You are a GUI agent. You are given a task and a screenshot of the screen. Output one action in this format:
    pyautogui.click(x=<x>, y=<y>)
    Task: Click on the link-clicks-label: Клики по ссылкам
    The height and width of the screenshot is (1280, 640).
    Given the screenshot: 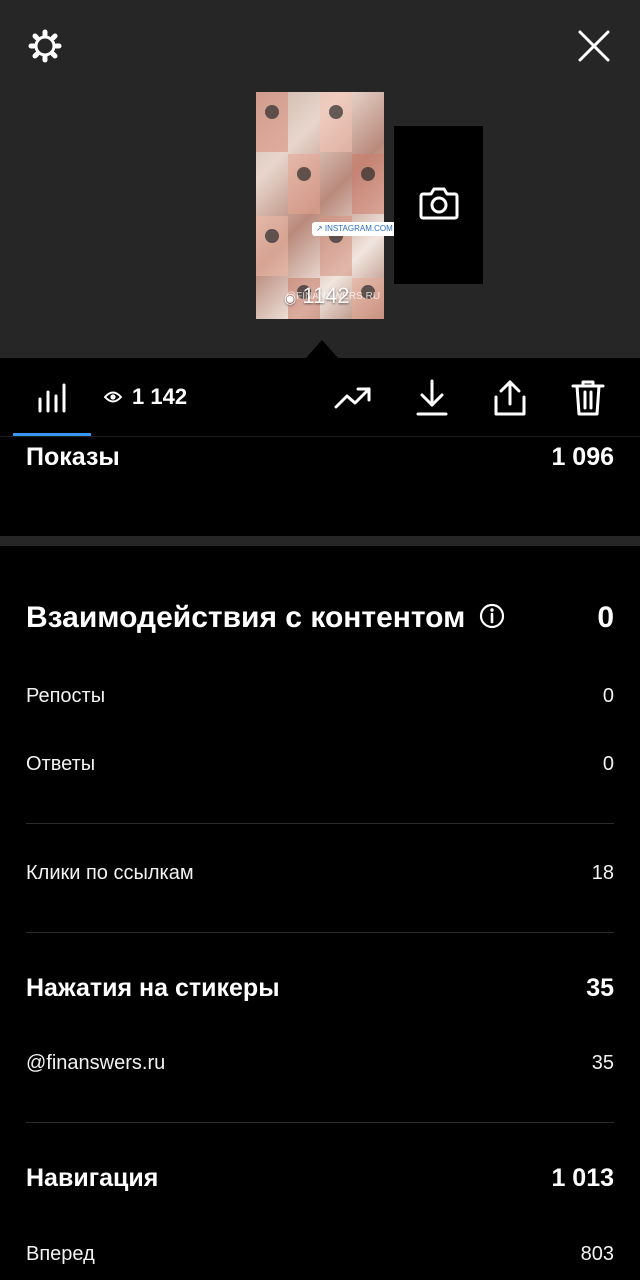 What is the action you would take?
    pyautogui.click(x=110, y=872)
    